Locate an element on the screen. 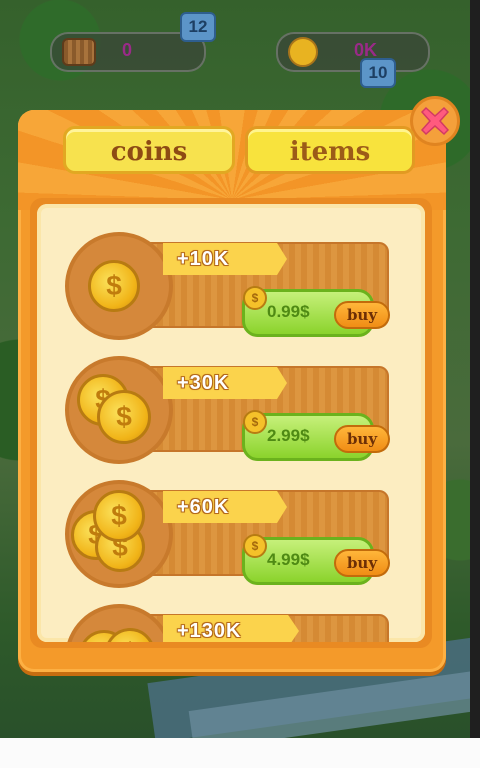 This screenshot has width=480, height=768. tab-coins: coins is located at coordinates (149, 150).